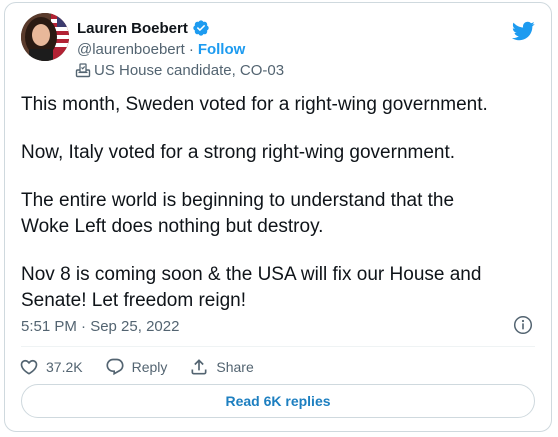  I want to click on verified-badge-icon, so click(201, 28).